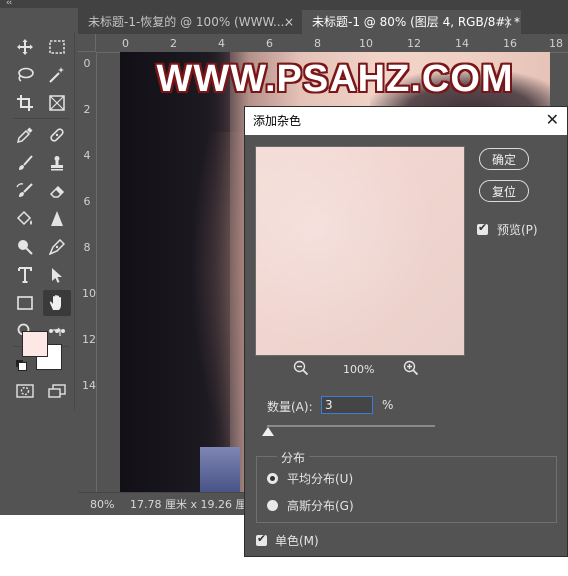 Image resolution: width=568 pixels, height=576 pixels. I want to click on gaussian-label: 高斯分布(G), so click(320, 505).